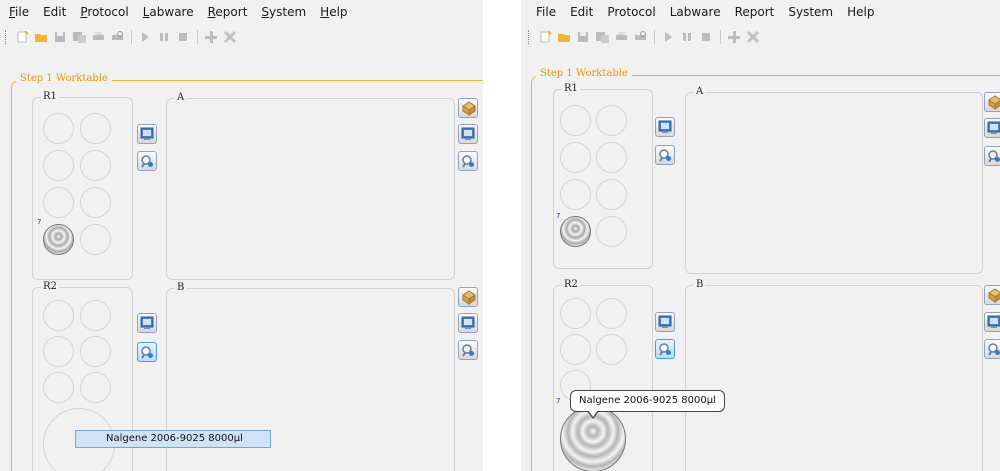  Describe the element at coordinates (647, 401) in the screenshot. I see `labware-tooltip-balloon: Nalgene 2006-9025 8000µl` at that location.